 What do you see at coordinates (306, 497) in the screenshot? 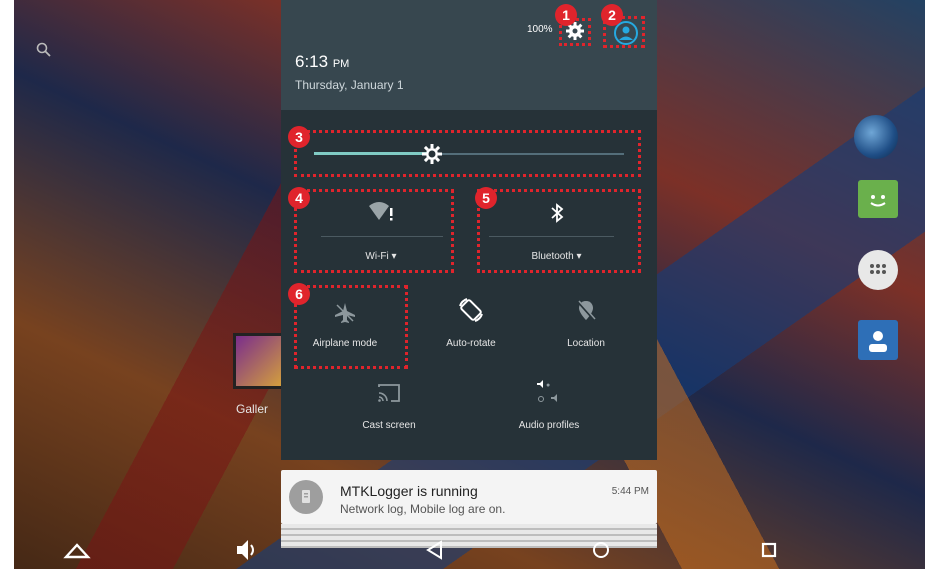
I see `notification-app-icon` at bounding box center [306, 497].